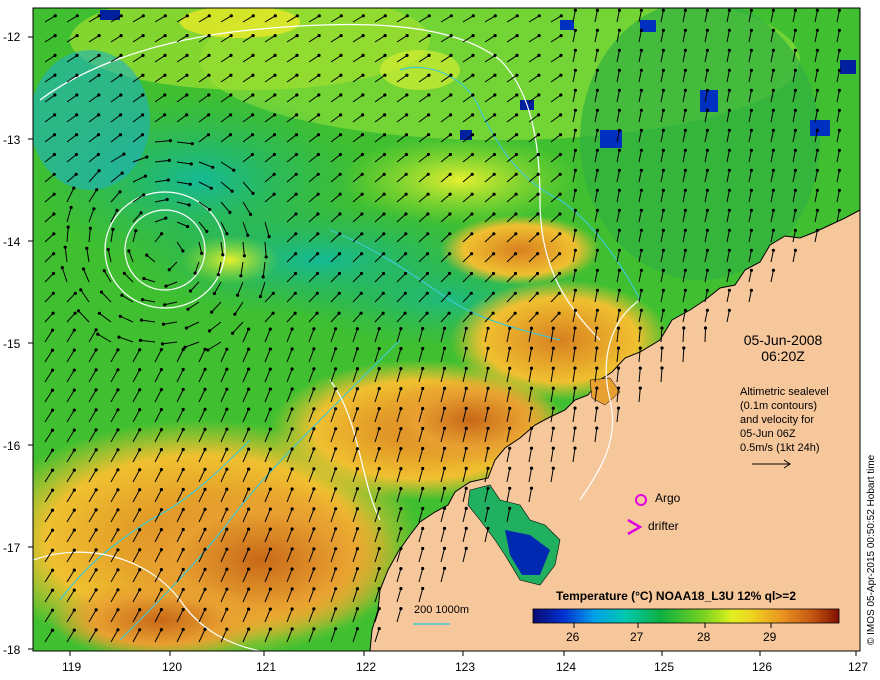  What do you see at coordinates (783, 340) in the screenshot?
I see `timestamp-date: 05-Jun-2008` at bounding box center [783, 340].